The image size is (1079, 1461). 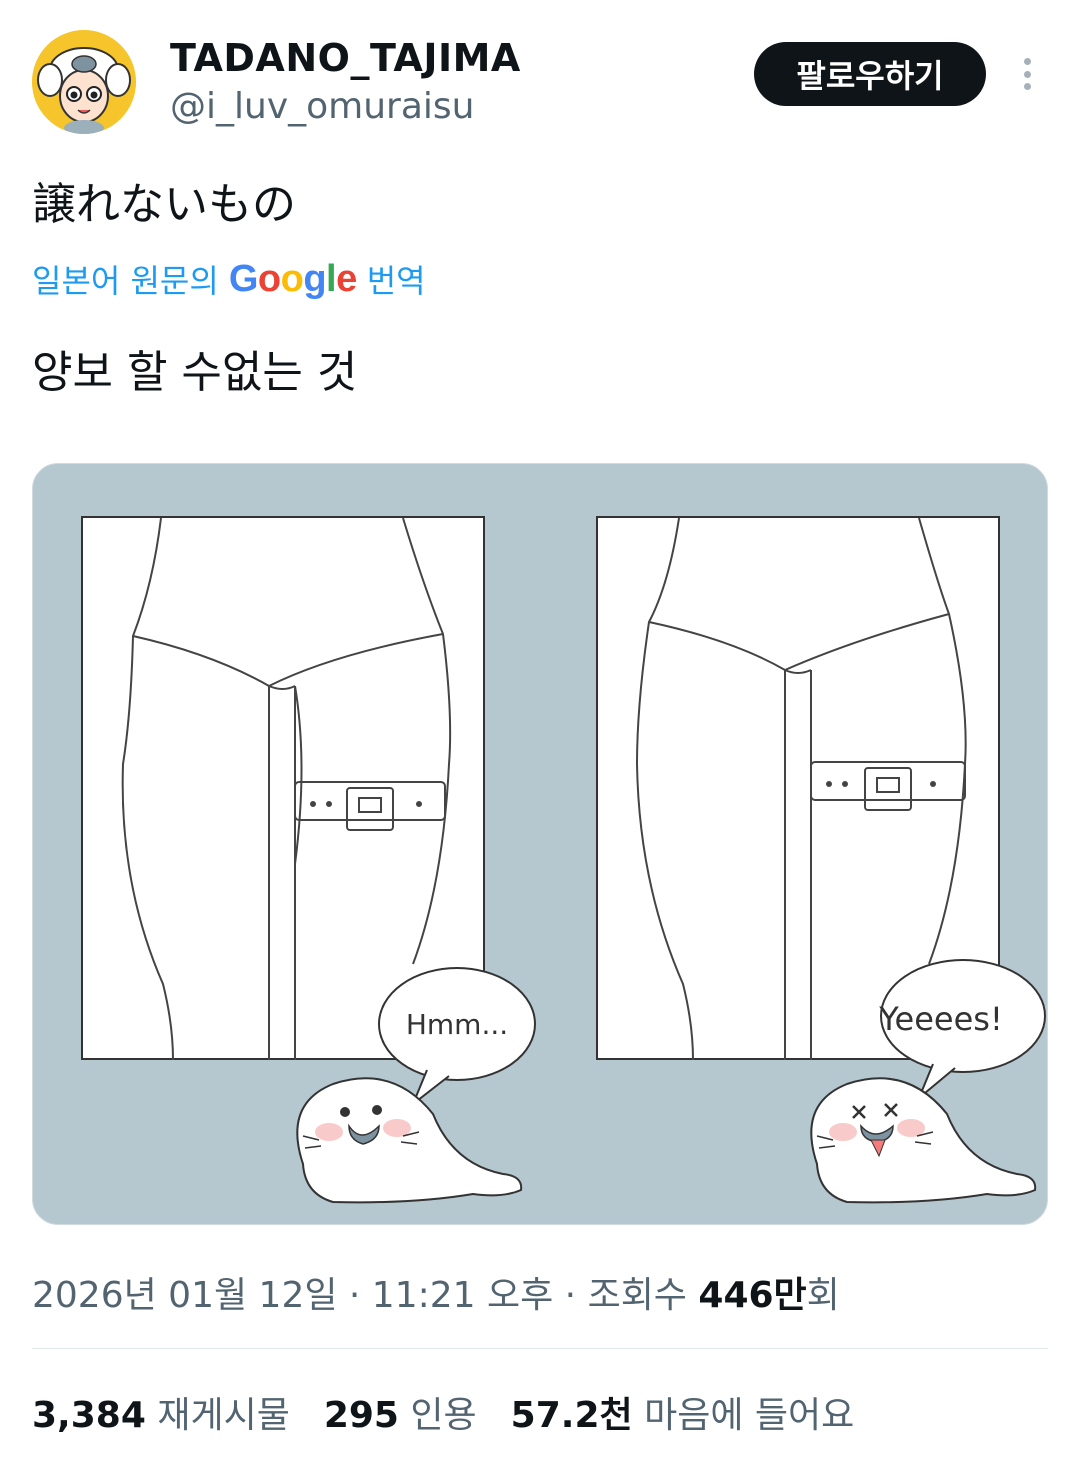 What do you see at coordinates (749, 1415) in the screenshot?
I see `stat-likes-label: 마음에 들어요` at bounding box center [749, 1415].